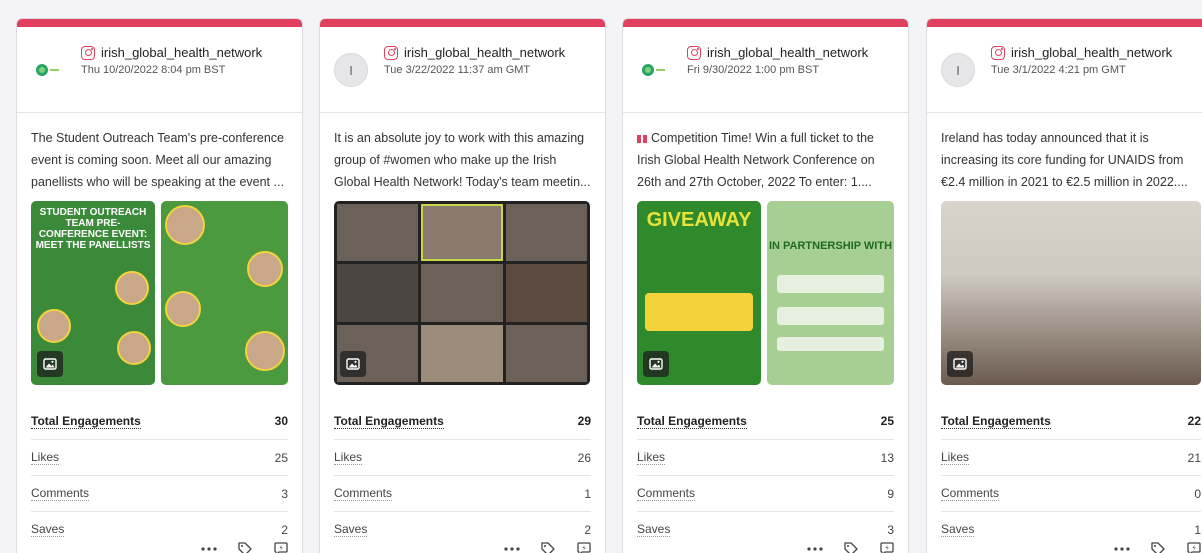  I want to click on post-date: Tue 3/22/2022 11:37 am GMT, so click(457, 70).